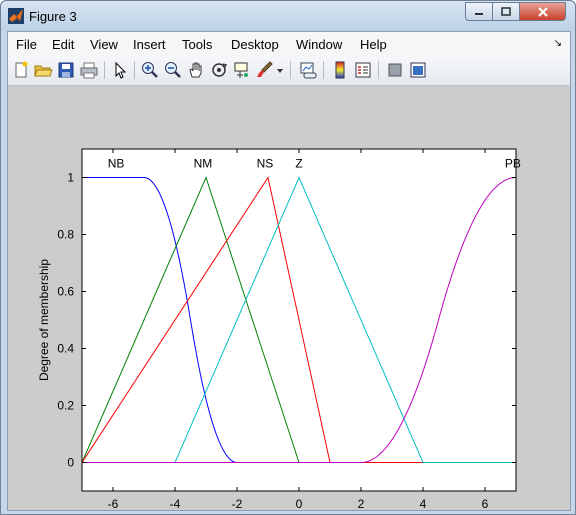  I want to click on window-title: Figure 3, so click(53, 16).